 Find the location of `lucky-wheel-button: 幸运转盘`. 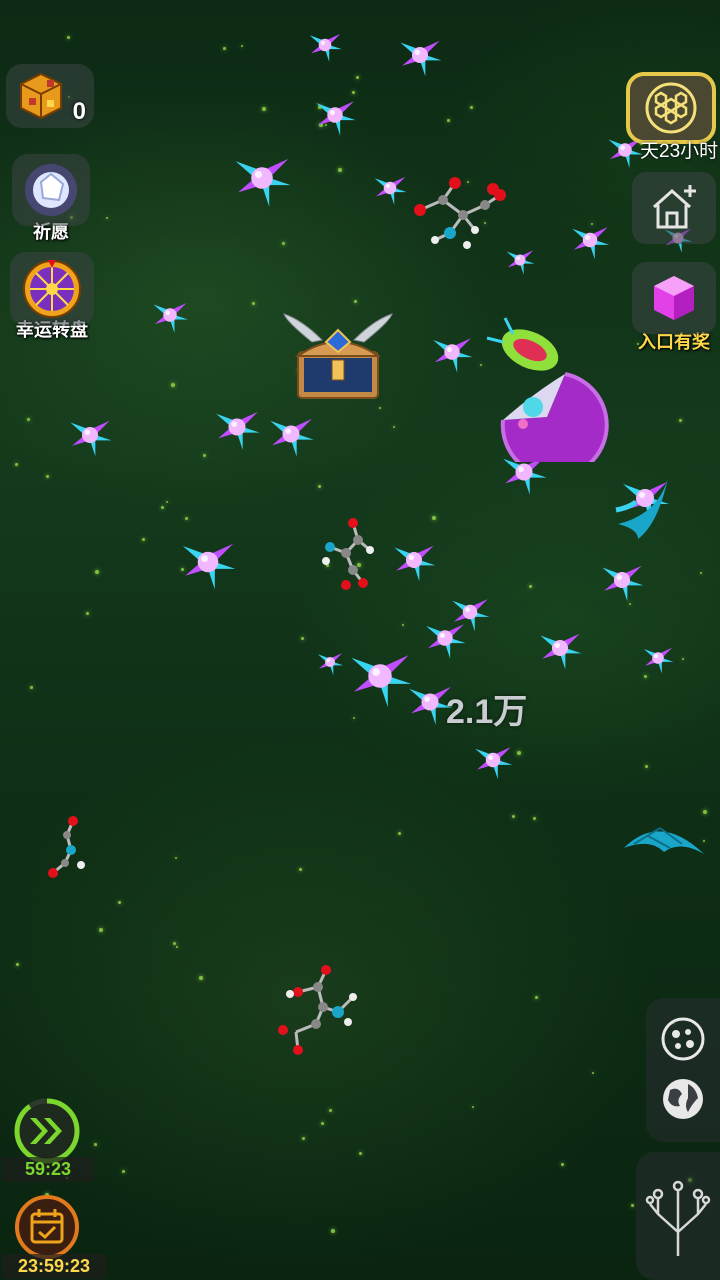

lucky-wheel-button: 幸运转盘 is located at coordinates (52, 297).